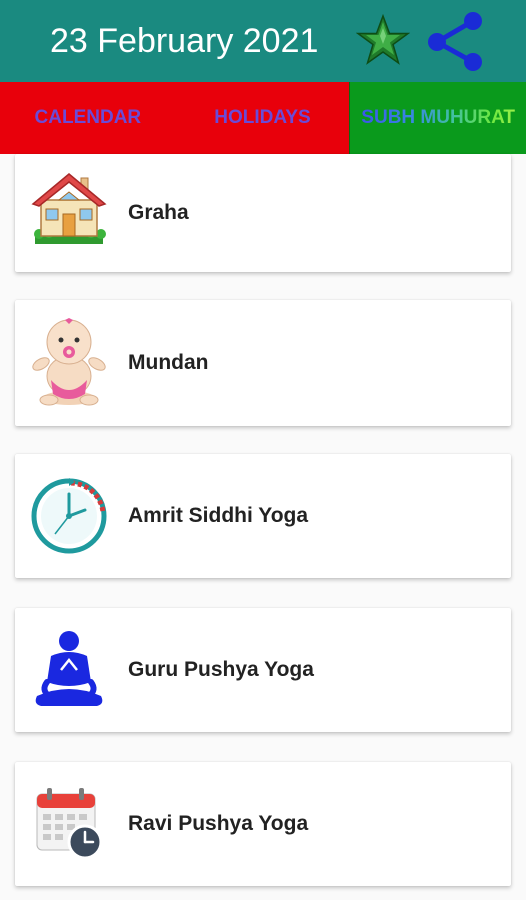 Image resolution: width=526 pixels, height=900 pixels. Describe the element at coordinates (158, 212) in the screenshot. I see `list-item-label: Graha` at that location.